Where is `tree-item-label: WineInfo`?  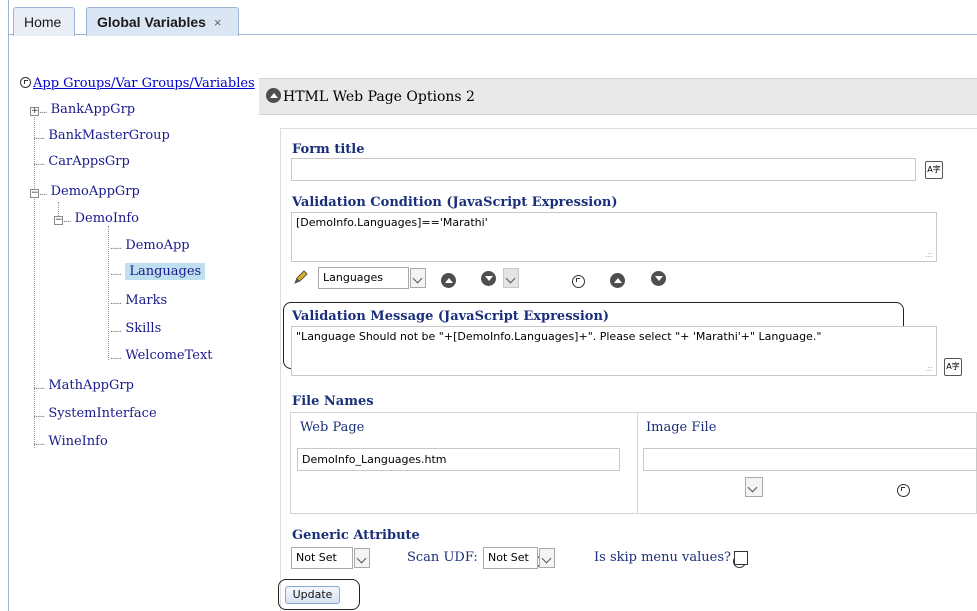
tree-item-label: WineInfo is located at coordinates (78, 441).